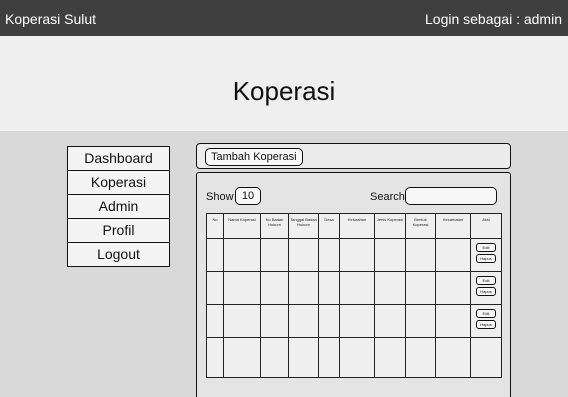 The image size is (568, 397). I want to click on add-koperasi-button: Tambah Koperasi, so click(254, 157).